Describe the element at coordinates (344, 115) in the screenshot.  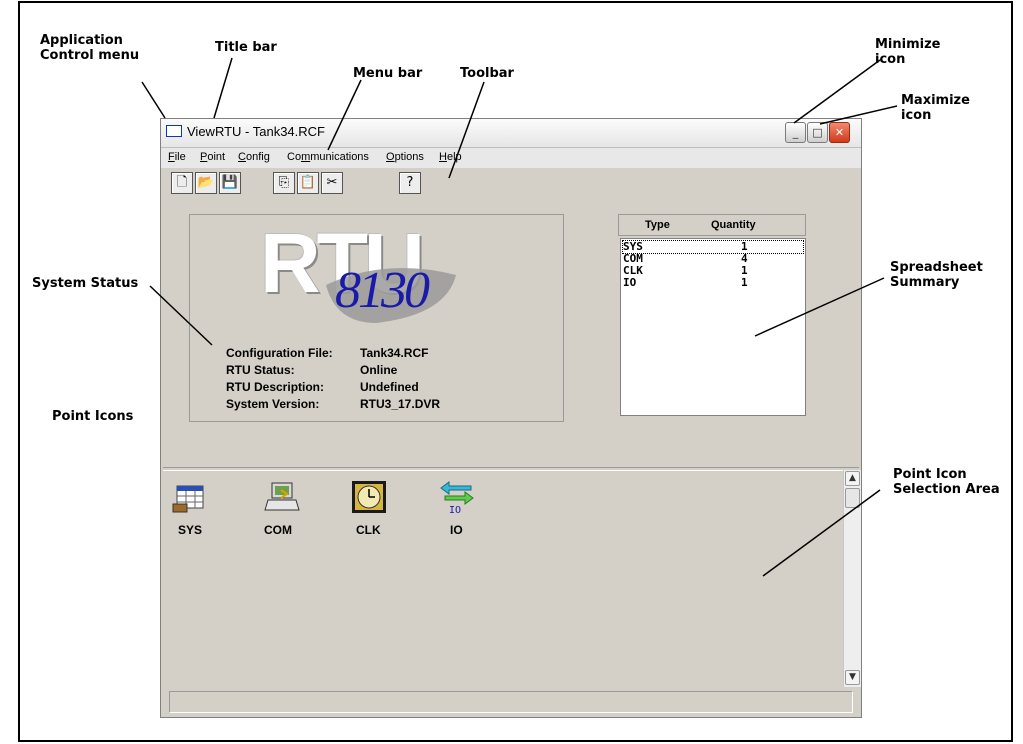
I see `leader-menu-bar` at that location.